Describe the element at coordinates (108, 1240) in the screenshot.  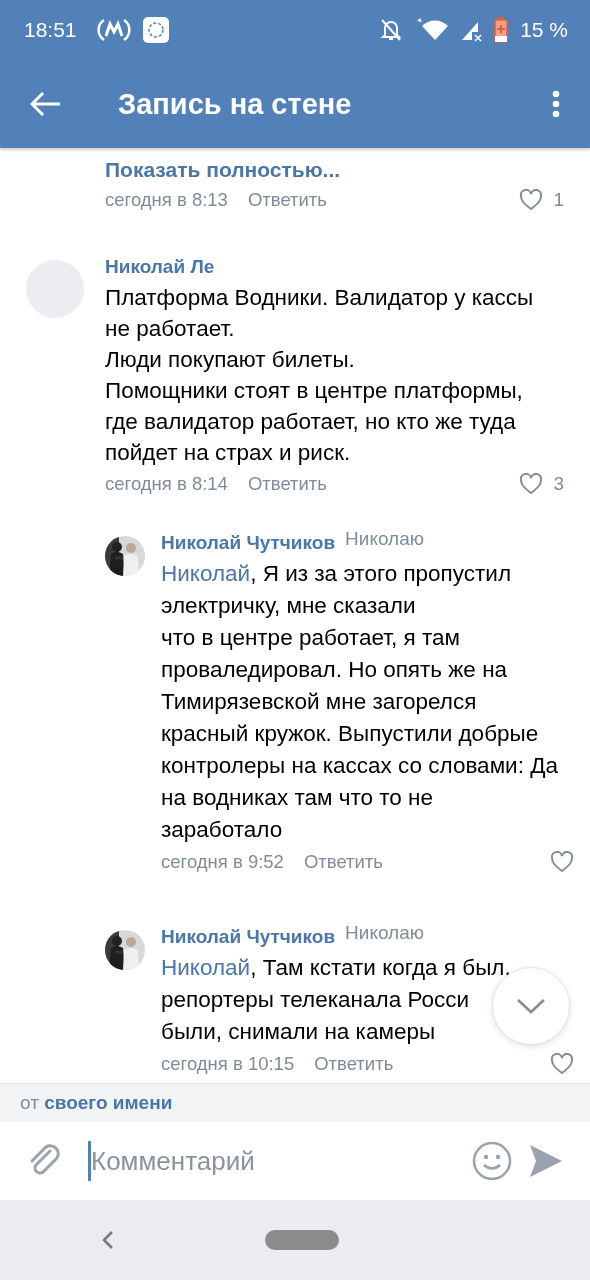
I see `nav-back-icon` at that location.